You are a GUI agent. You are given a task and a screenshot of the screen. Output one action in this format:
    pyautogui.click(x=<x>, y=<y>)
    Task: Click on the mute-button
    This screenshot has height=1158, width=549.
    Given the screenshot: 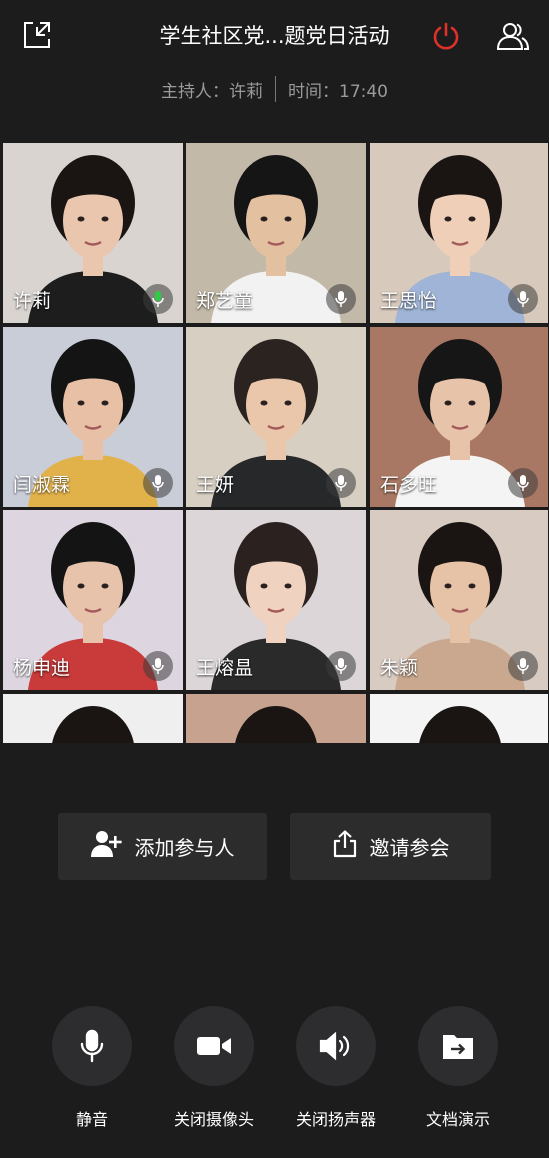 What is the action you would take?
    pyautogui.click(x=92, y=1046)
    